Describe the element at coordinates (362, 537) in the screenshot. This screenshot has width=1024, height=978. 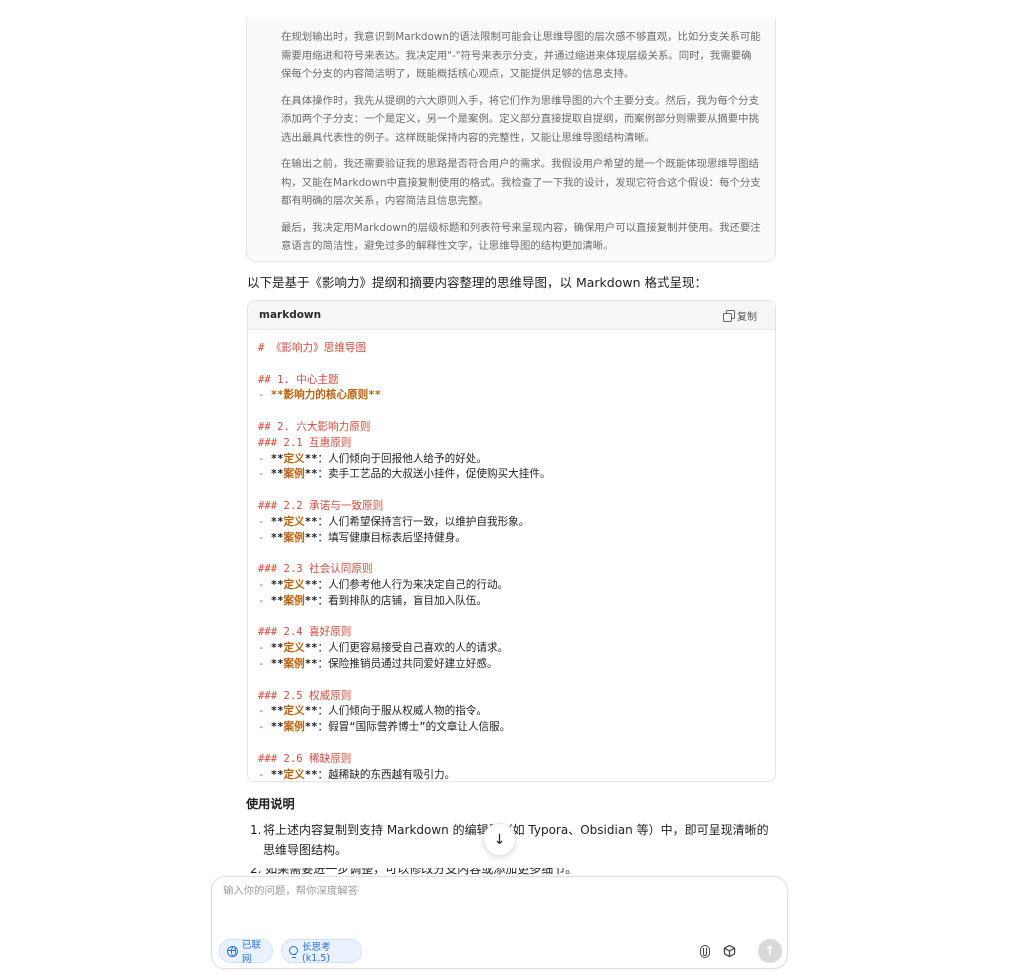
I see `code-line-item: - **案例**：填写健康目标表后坚持健身。` at that location.